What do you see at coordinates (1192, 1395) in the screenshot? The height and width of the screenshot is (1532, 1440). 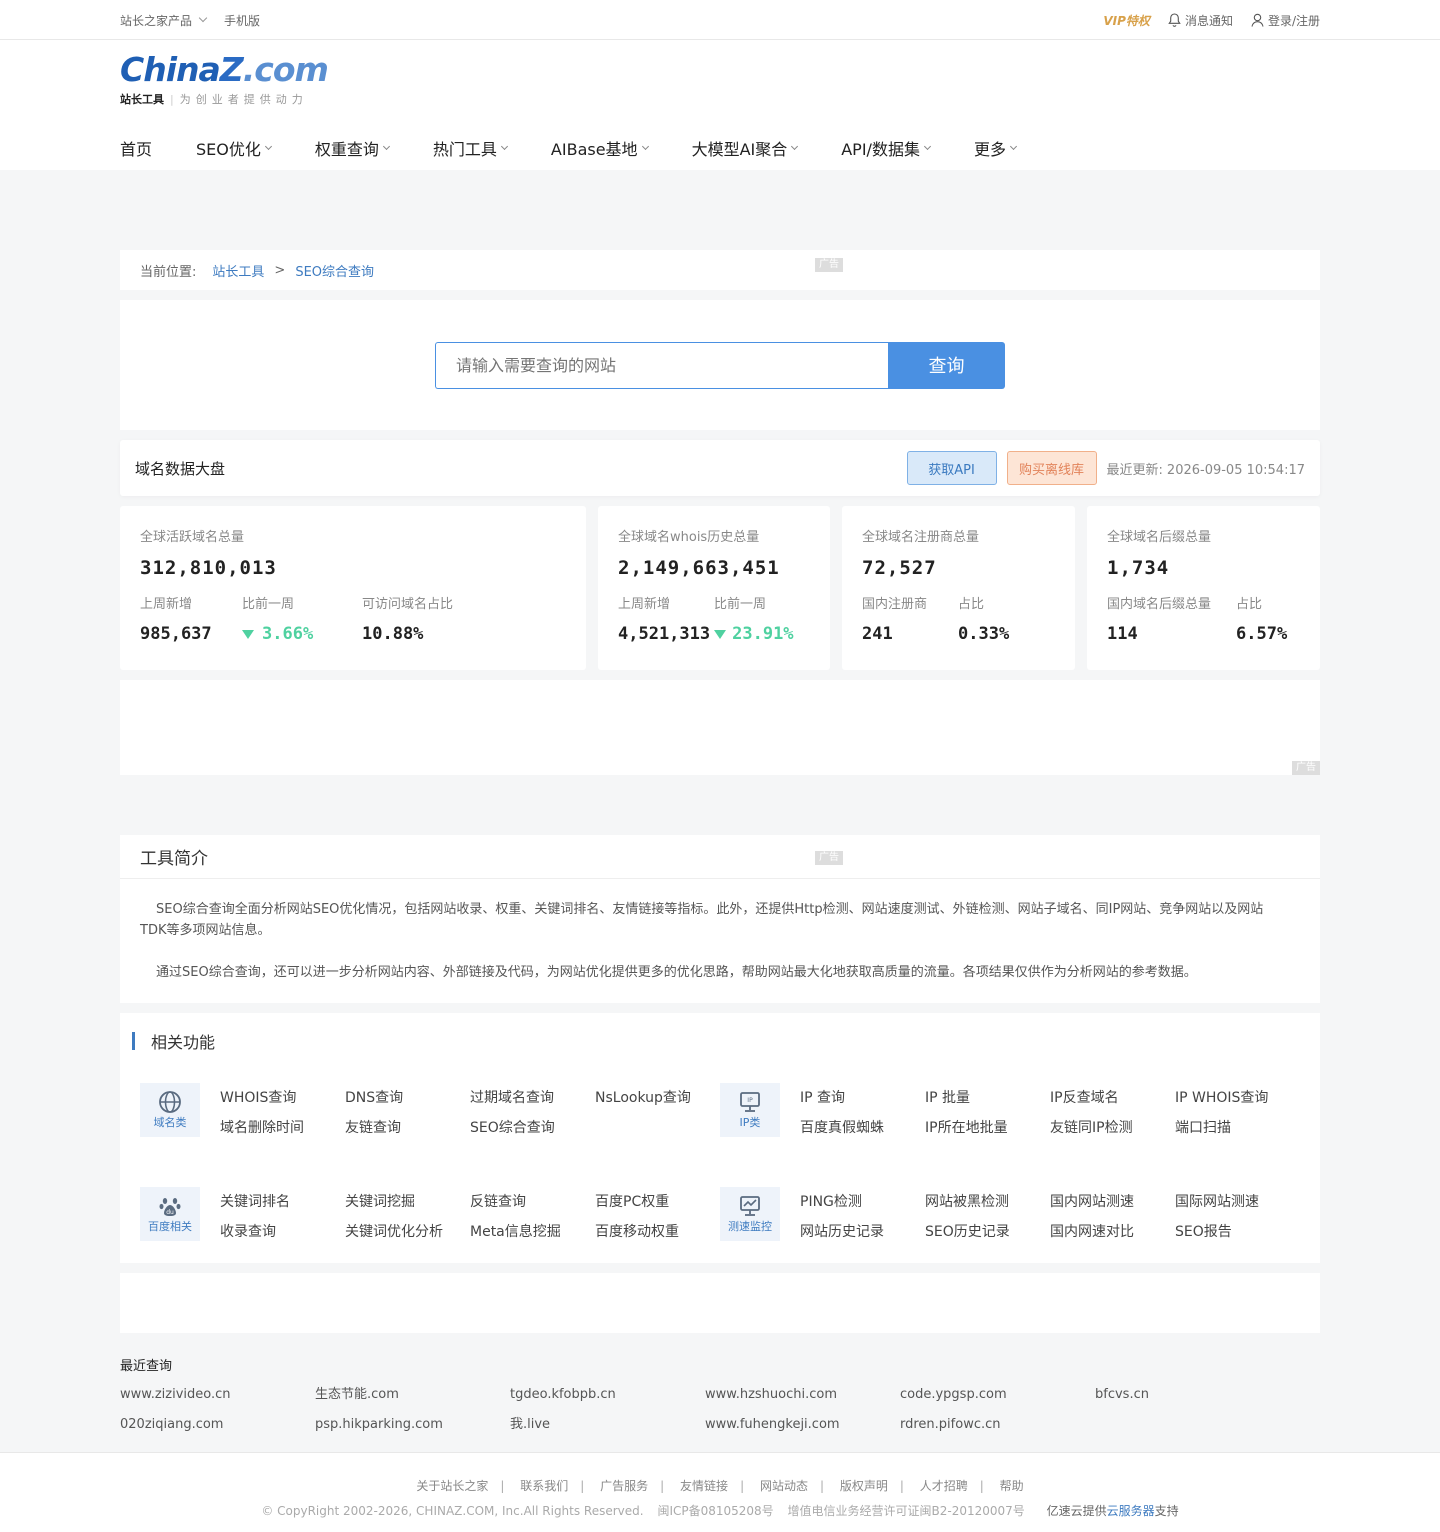 I see `recent-item: bfcvs.cn` at bounding box center [1192, 1395].